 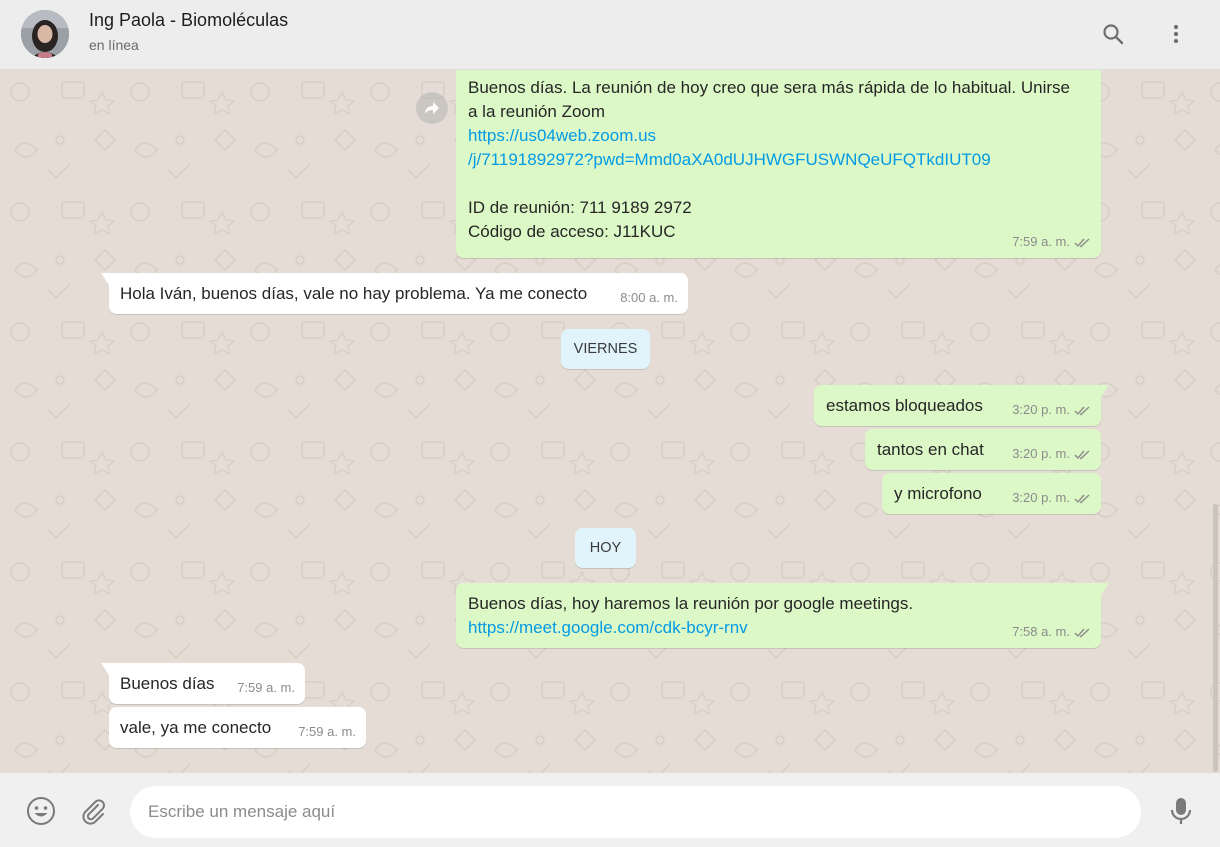 I want to click on chat-scrollbar, so click(x=1216, y=421).